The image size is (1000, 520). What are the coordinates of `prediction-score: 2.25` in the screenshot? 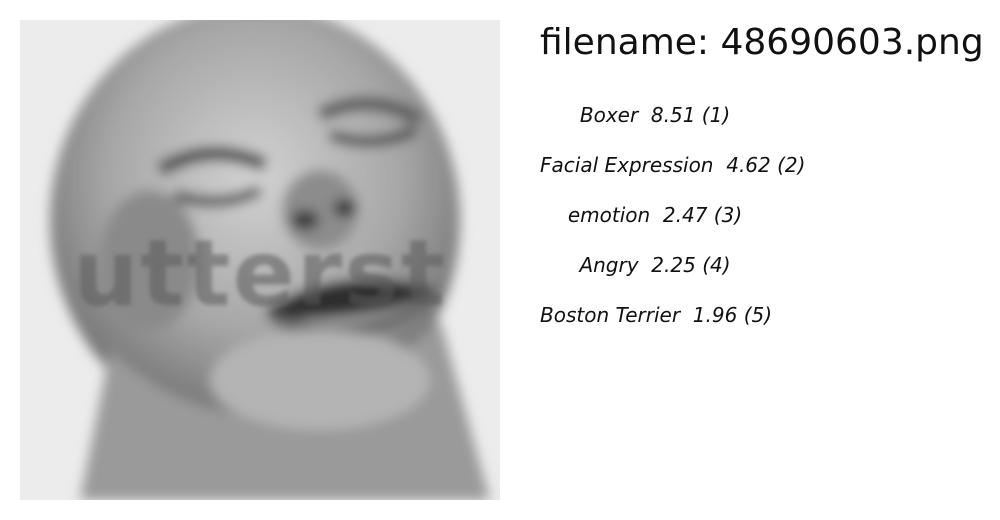 It's located at (673, 265).